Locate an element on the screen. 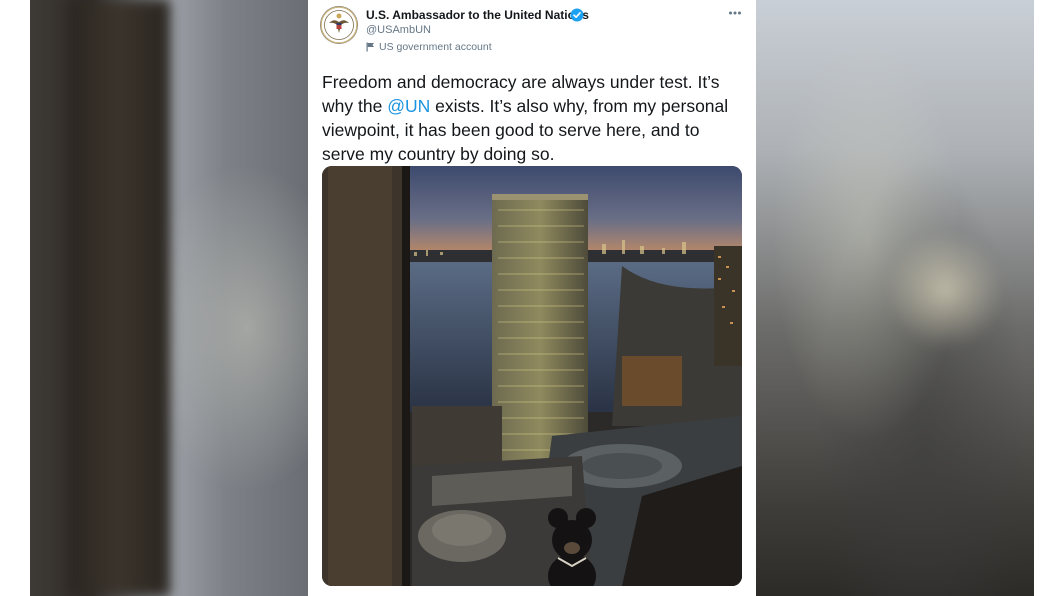 The image size is (1060, 596). flag-icon is located at coordinates (370, 47).